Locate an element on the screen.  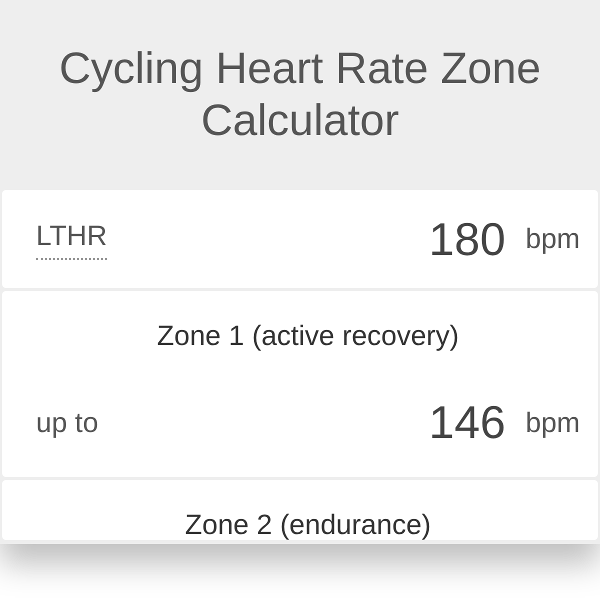
zone-value: 146 is located at coordinates (467, 422).